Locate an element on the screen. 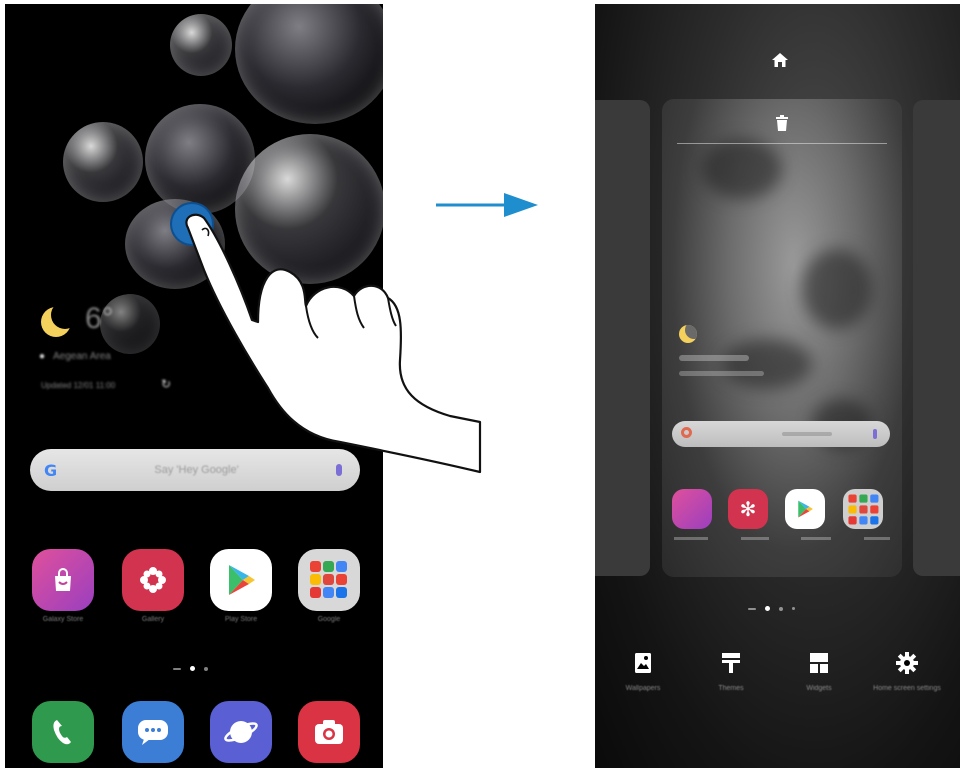 This screenshot has height=771, width=960. app-label-gallery: Gallery is located at coordinates (153, 619).